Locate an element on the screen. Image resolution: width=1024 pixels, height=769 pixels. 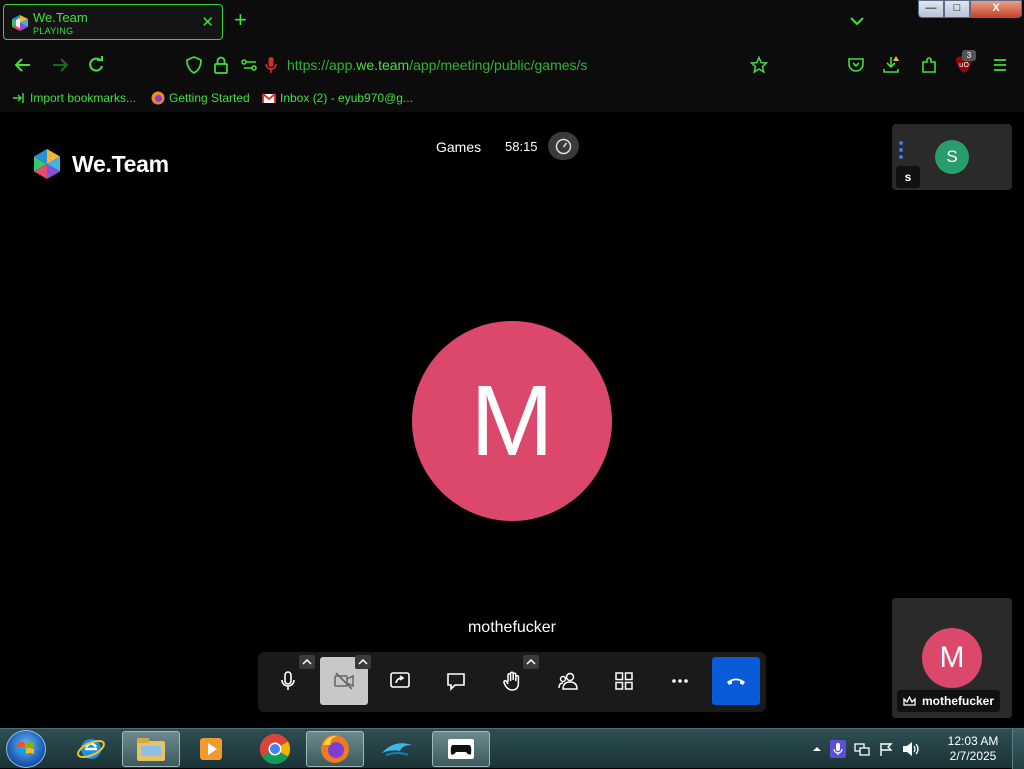
participants-button is located at coordinates (568, 681).